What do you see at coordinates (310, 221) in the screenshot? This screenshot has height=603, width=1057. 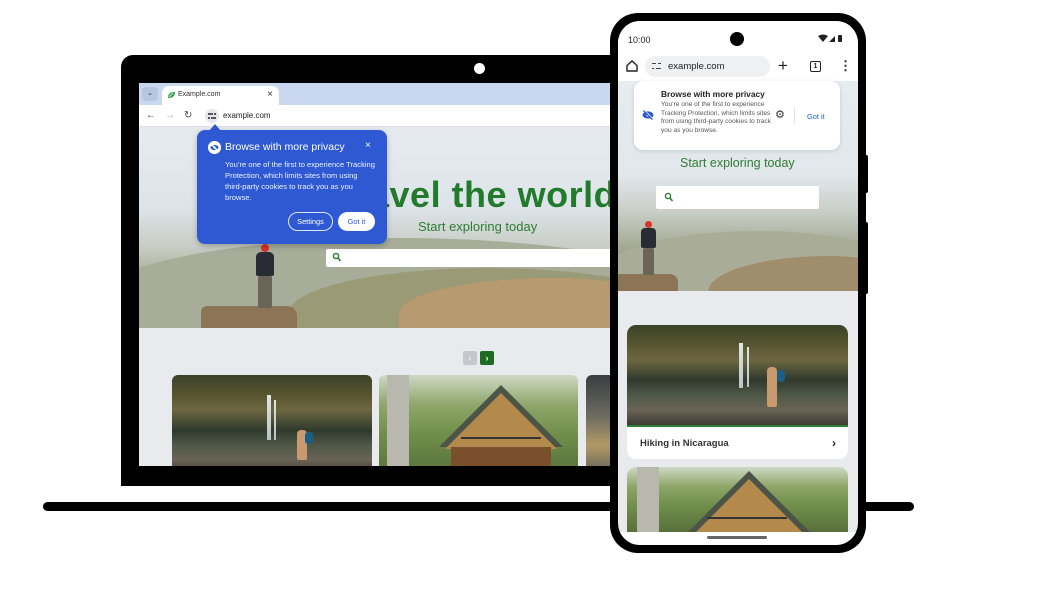 I see `settings-button: Settings` at bounding box center [310, 221].